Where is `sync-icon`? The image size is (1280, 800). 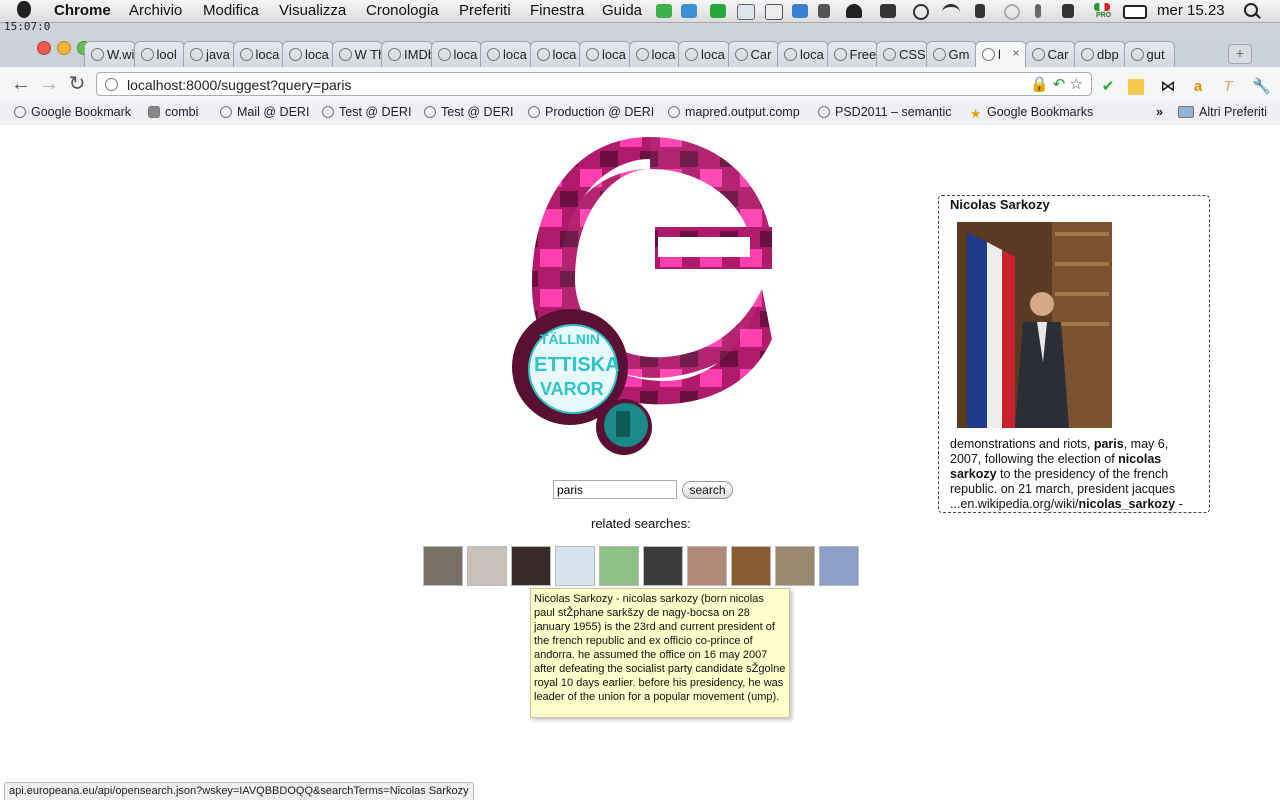 sync-icon is located at coordinates (921, 12).